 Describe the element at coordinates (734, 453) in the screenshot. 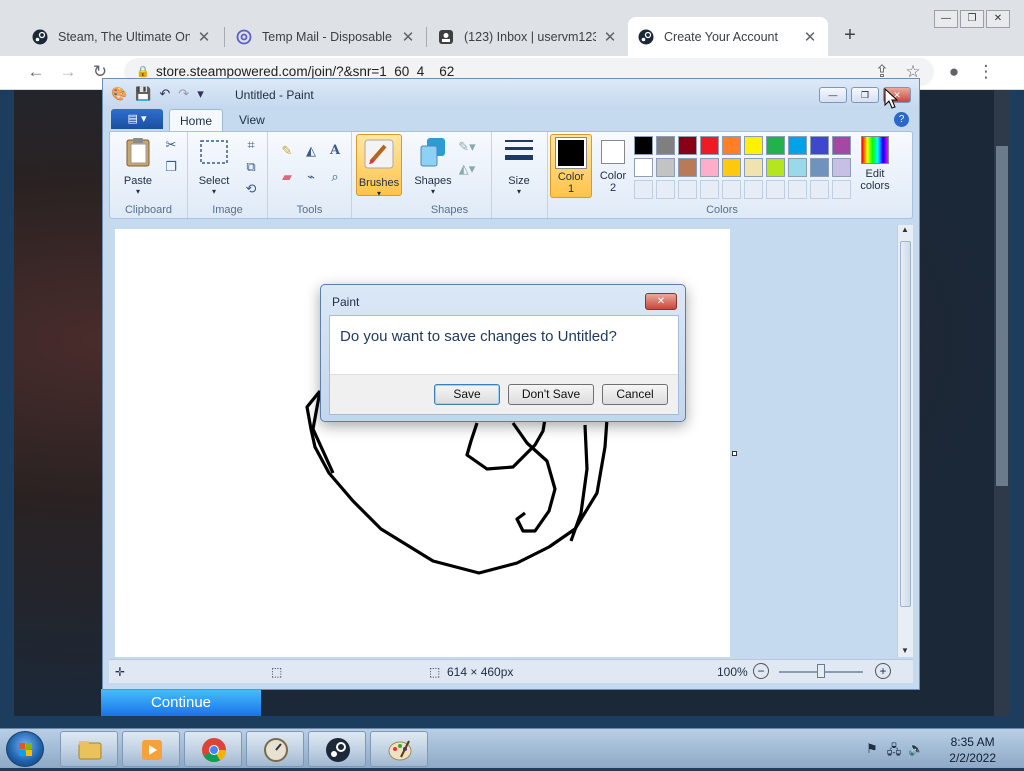

I see `canvas-resize-handle` at that location.